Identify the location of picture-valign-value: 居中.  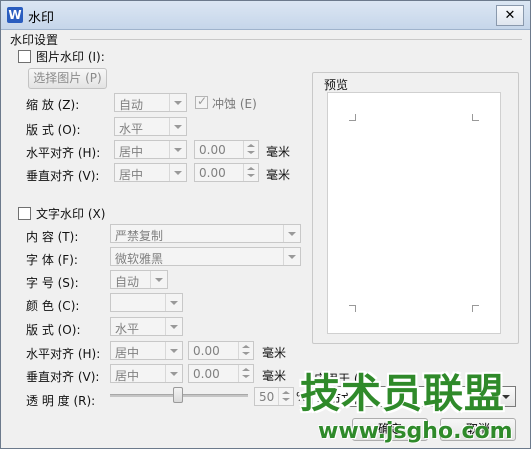
(131, 175).